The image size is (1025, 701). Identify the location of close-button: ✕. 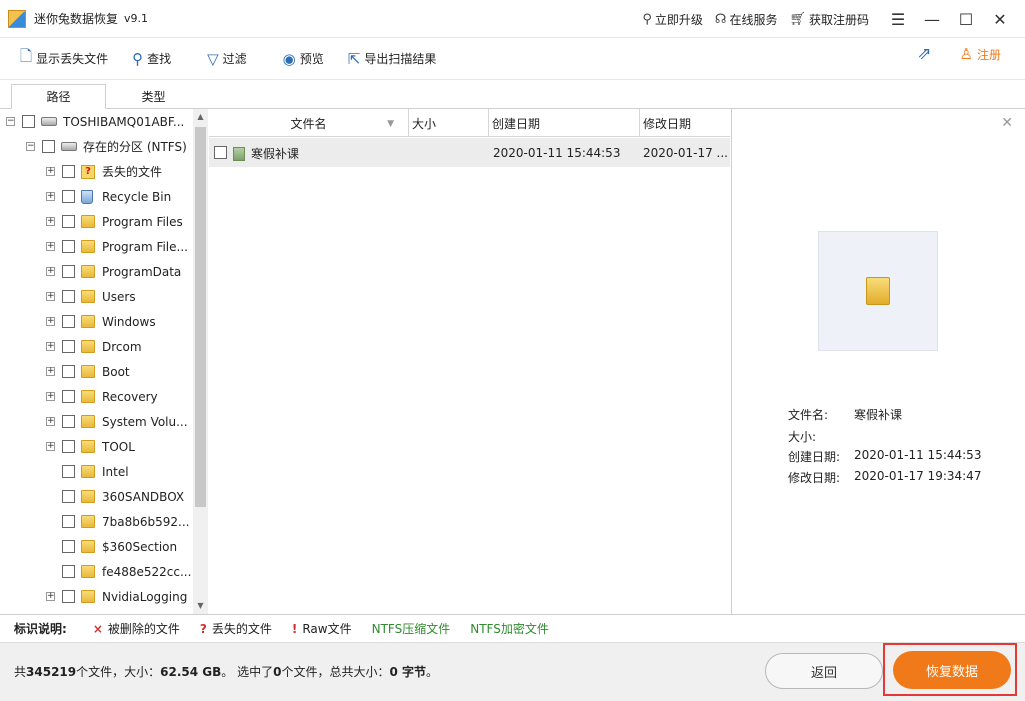
(1000, 19).